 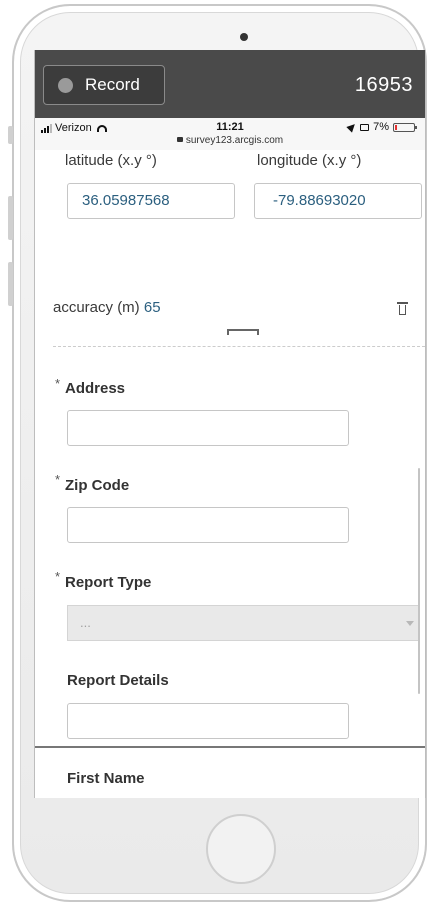 I want to click on screen-bottom-edge, so click(x=230, y=747).